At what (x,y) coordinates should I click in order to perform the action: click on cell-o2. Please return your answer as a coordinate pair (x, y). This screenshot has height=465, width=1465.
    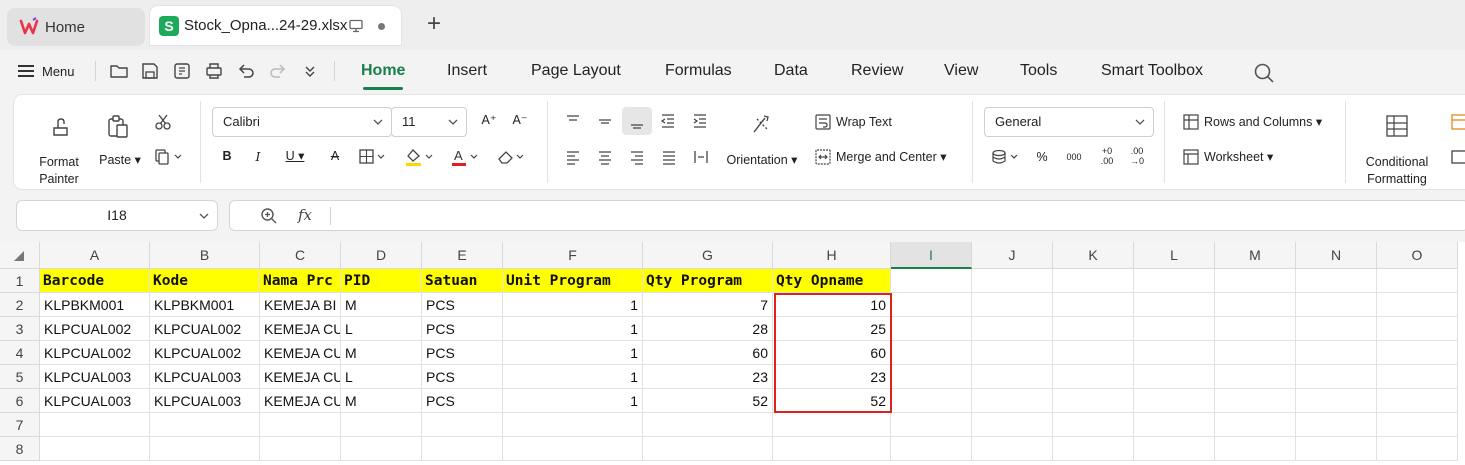
    Looking at the image, I should click on (1417, 305).